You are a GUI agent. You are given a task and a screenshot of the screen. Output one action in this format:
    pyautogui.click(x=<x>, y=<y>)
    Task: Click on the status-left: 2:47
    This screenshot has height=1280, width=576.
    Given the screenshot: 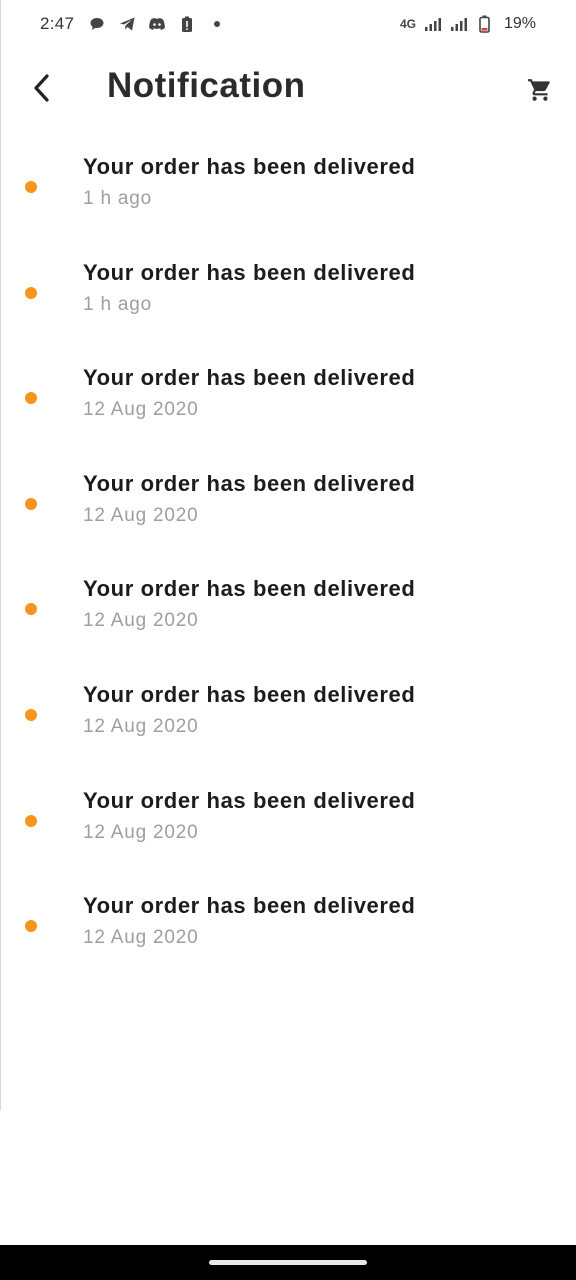 What is the action you would take?
    pyautogui.click(x=133, y=24)
    